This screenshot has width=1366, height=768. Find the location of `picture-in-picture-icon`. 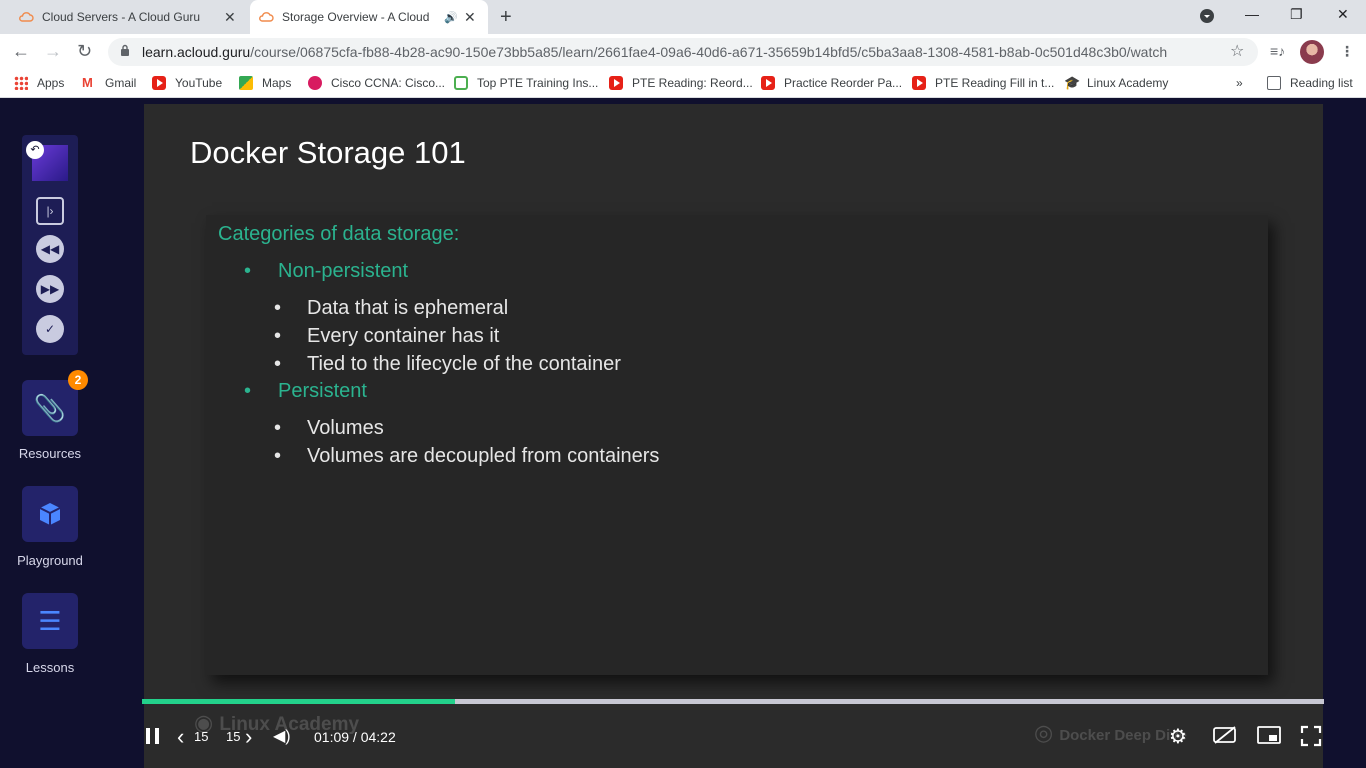

picture-in-picture-icon is located at coordinates (1269, 736).